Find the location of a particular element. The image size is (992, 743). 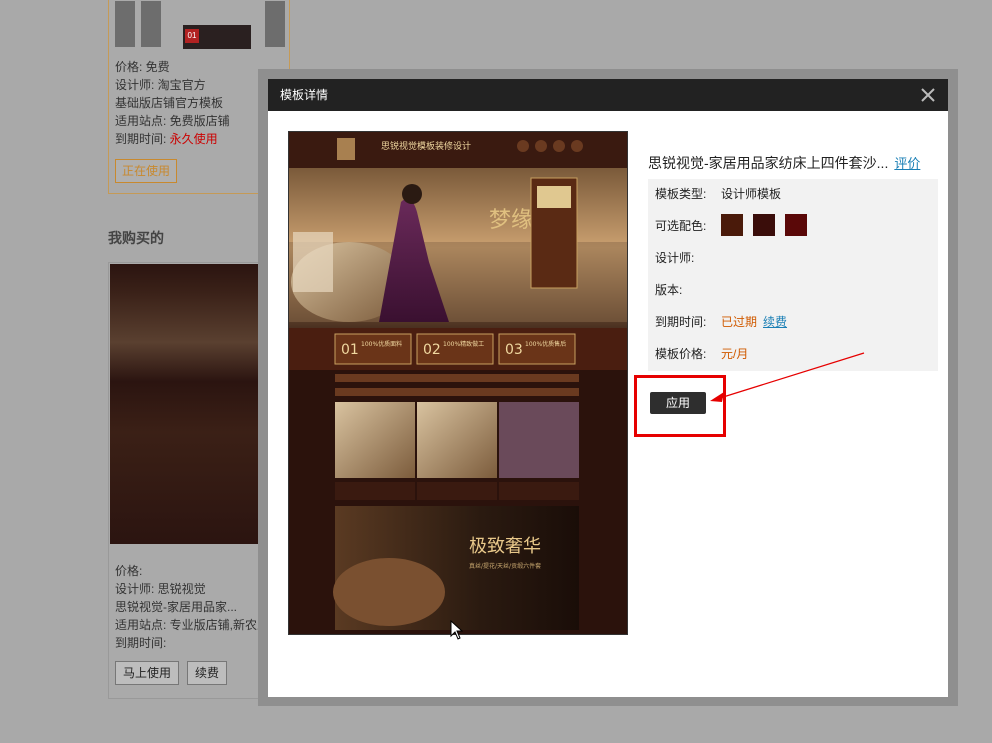

apply-button: 应用 is located at coordinates (678, 403).